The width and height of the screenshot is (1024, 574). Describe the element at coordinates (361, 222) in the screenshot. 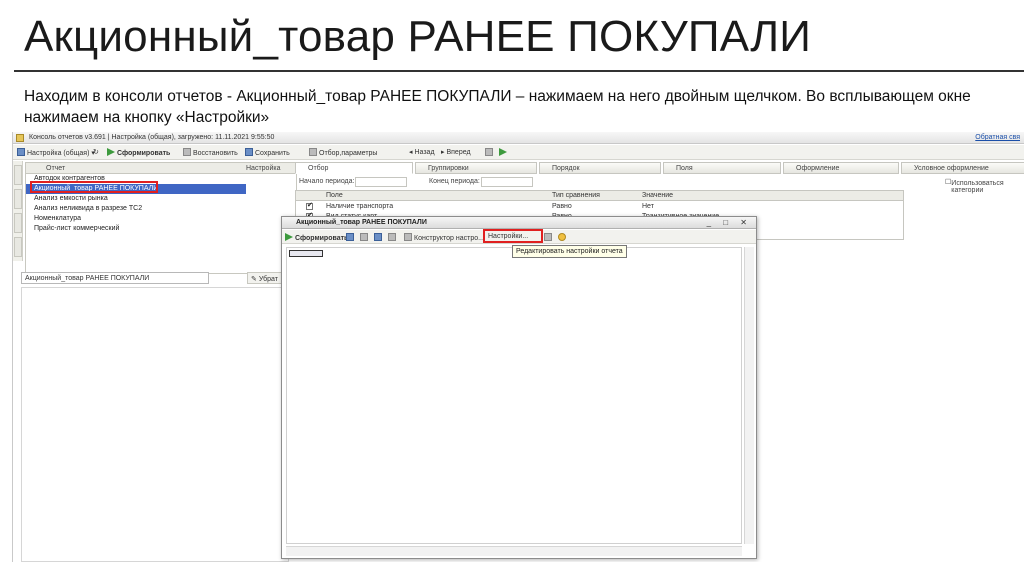

I see `dialog-title: Акционный_товар РАНЕЕ ПОКУПАЛИ` at that location.